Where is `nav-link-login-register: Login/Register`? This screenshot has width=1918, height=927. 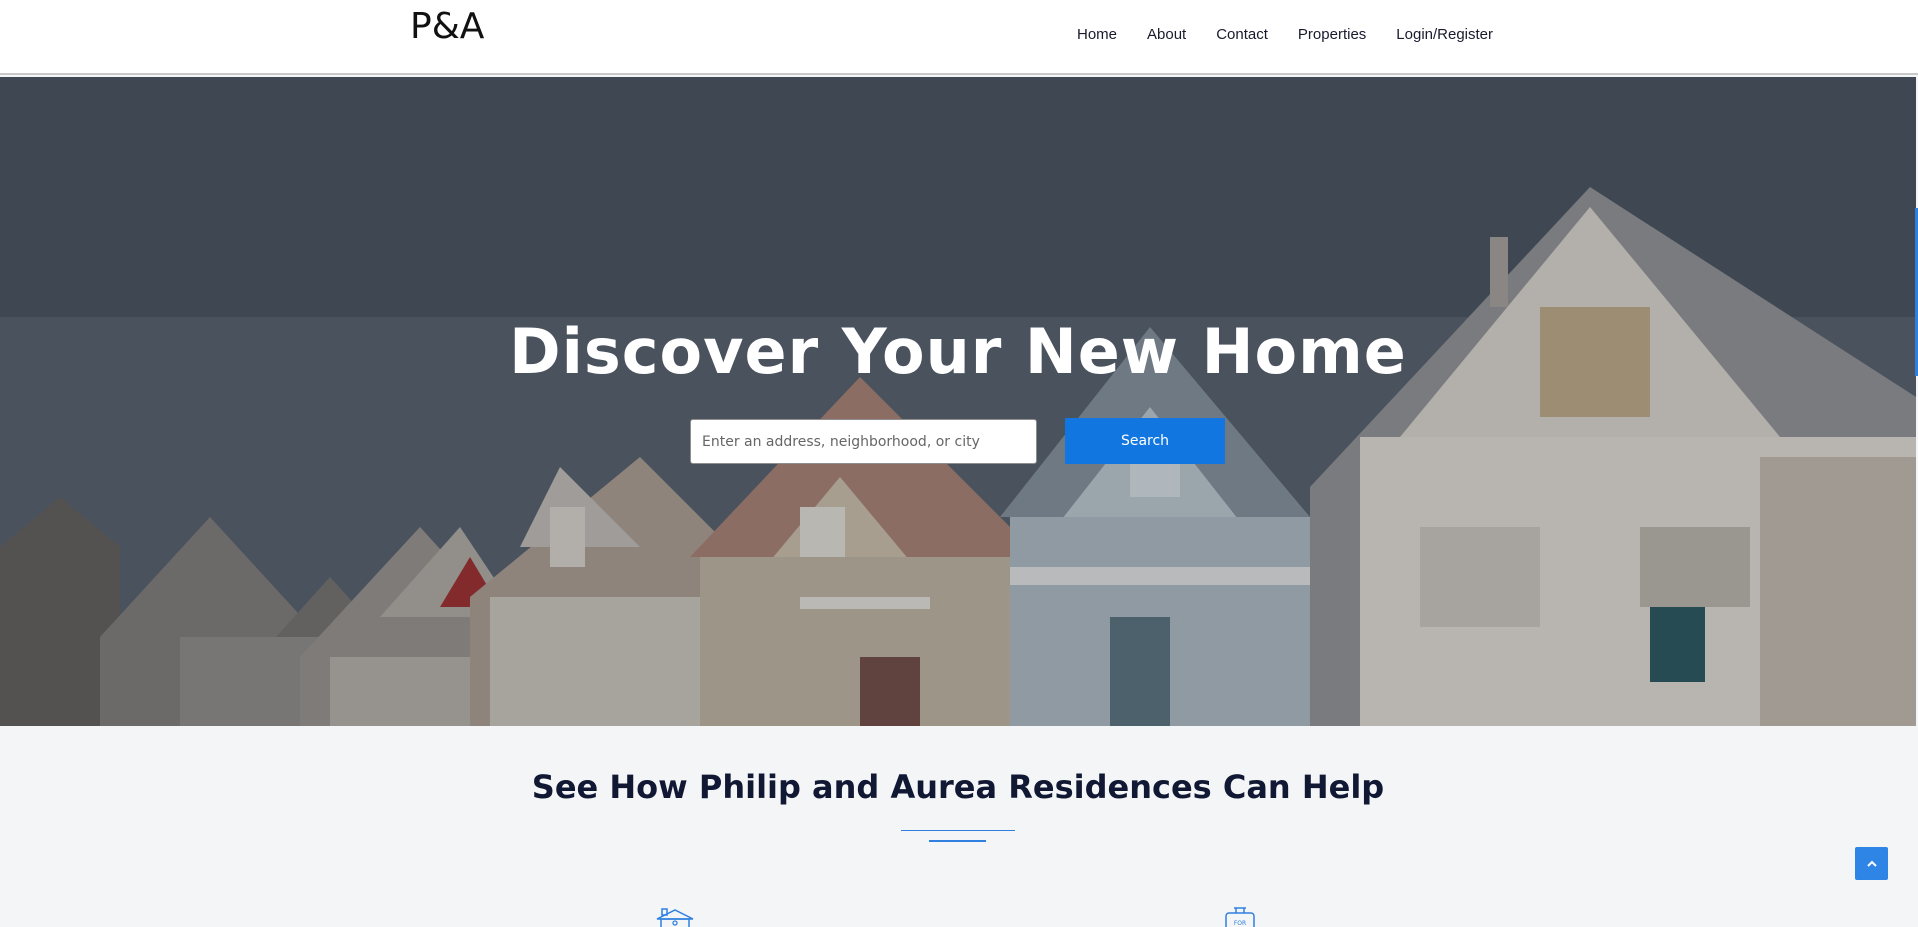
nav-link-login-register: Login/Register is located at coordinates (1444, 34).